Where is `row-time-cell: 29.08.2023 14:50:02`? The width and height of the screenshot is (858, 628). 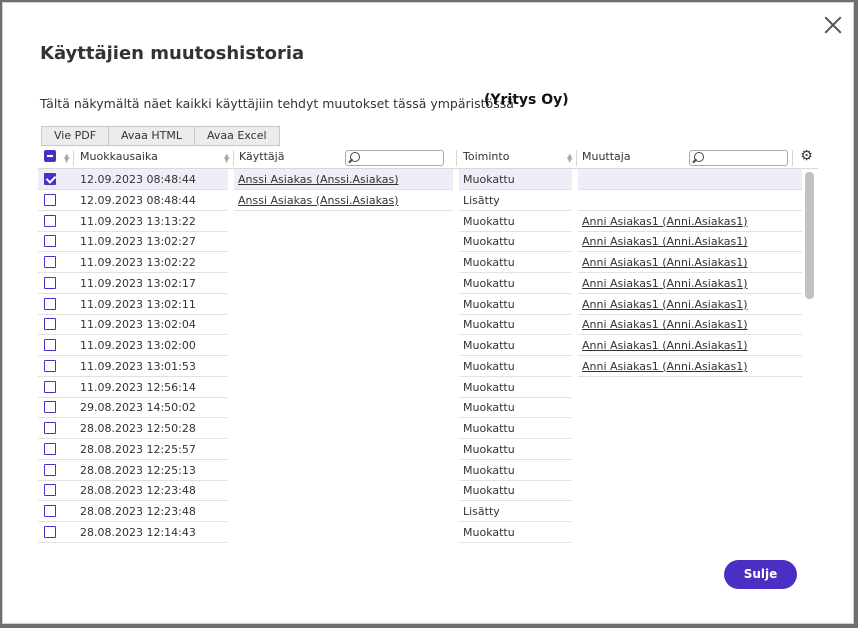
row-time-cell: 29.08.2023 14:50:02 is located at coordinates (133, 408).